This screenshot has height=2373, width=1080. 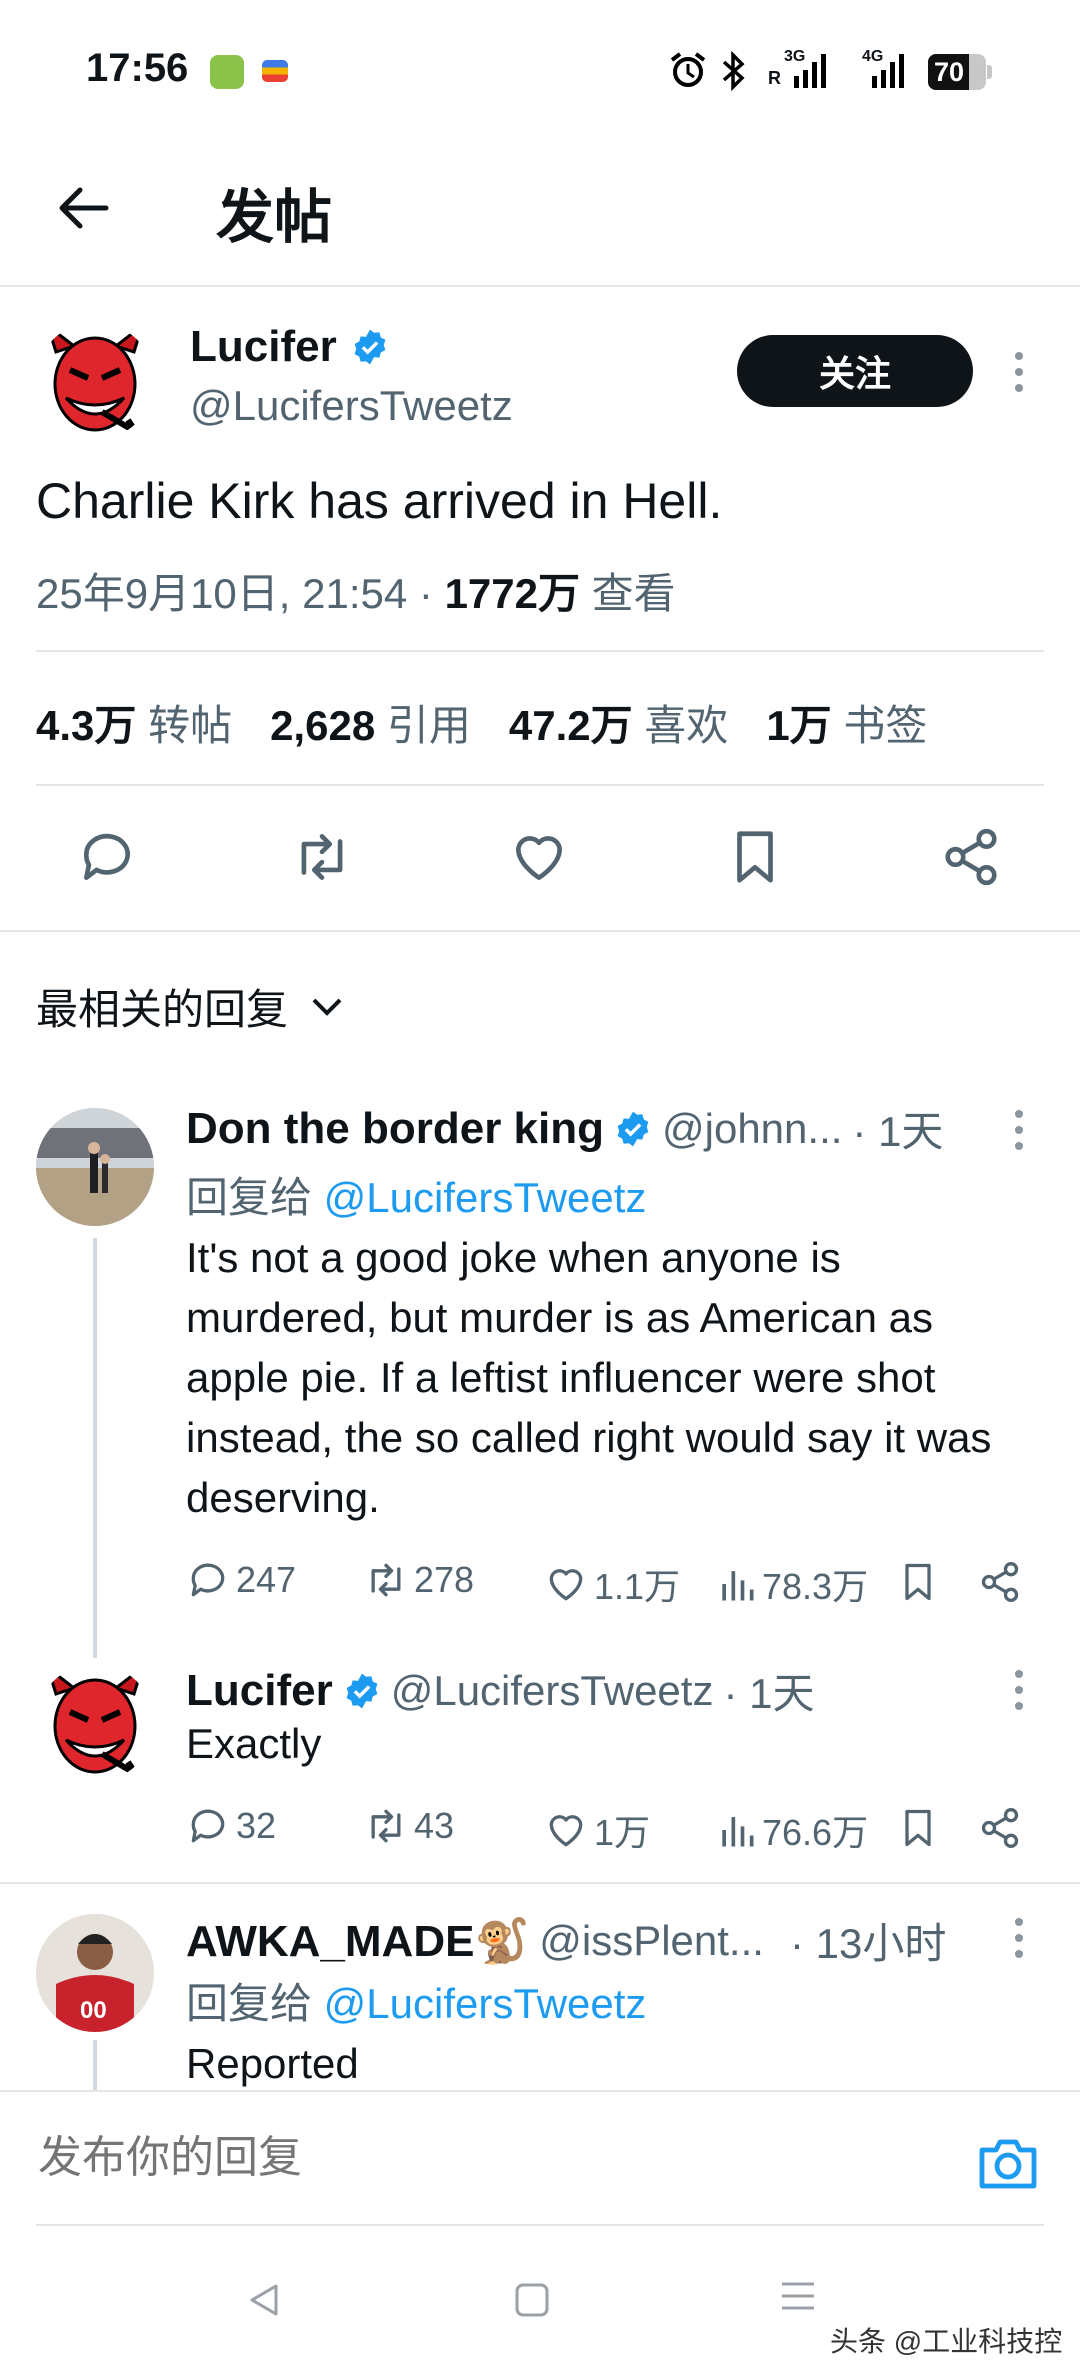 I want to click on stat-reposts: 4.3万 转帖, so click(x=134, y=722).